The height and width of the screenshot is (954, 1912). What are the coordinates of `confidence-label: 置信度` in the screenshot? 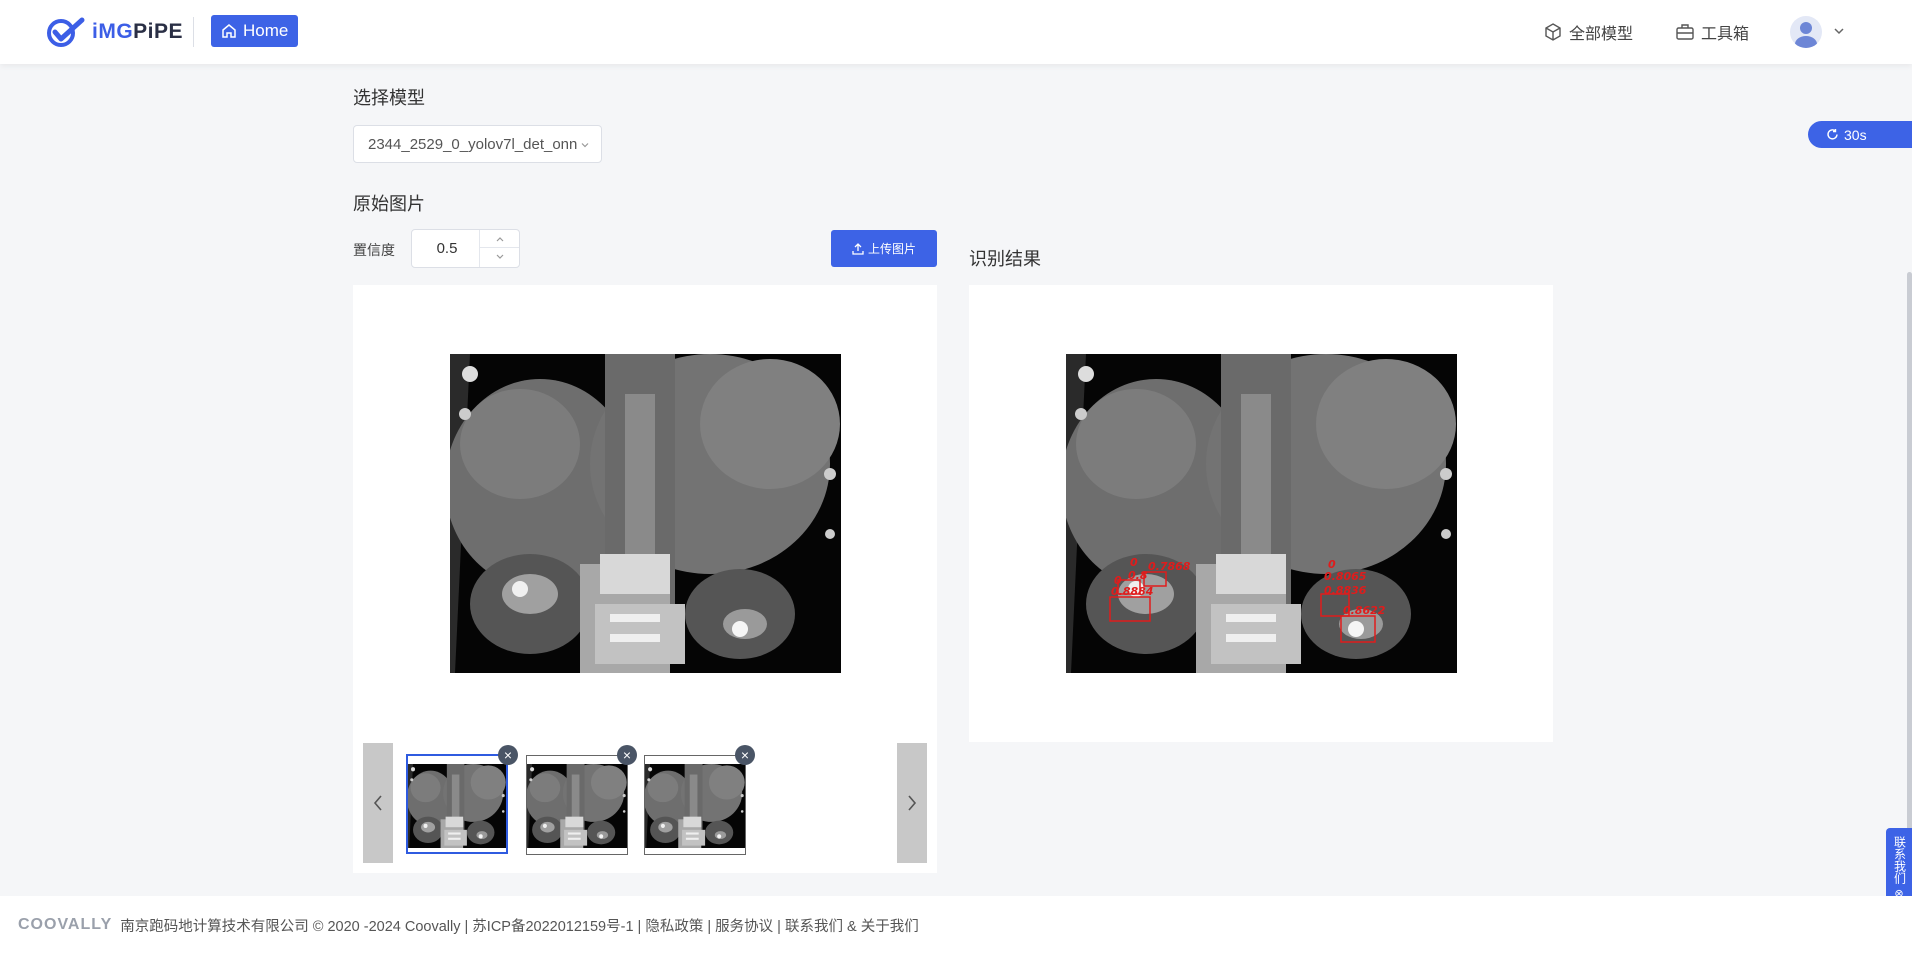 It's located at (374, 250).